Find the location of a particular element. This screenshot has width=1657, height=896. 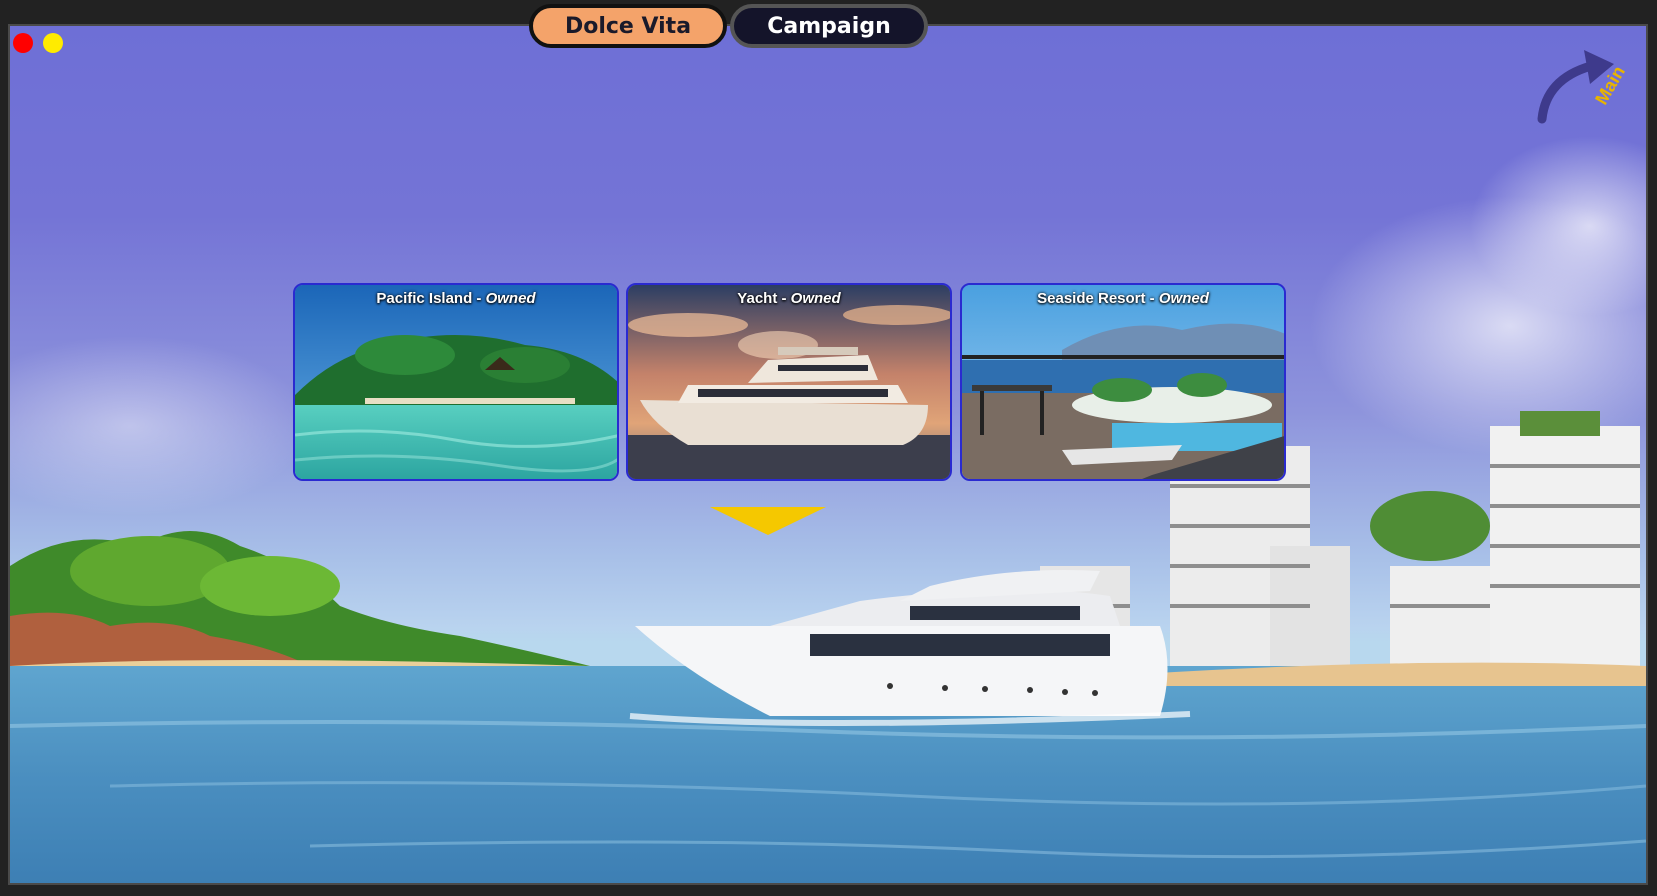

property-card-yacht: Yacht - Owned is located at coordinates (789, 382).